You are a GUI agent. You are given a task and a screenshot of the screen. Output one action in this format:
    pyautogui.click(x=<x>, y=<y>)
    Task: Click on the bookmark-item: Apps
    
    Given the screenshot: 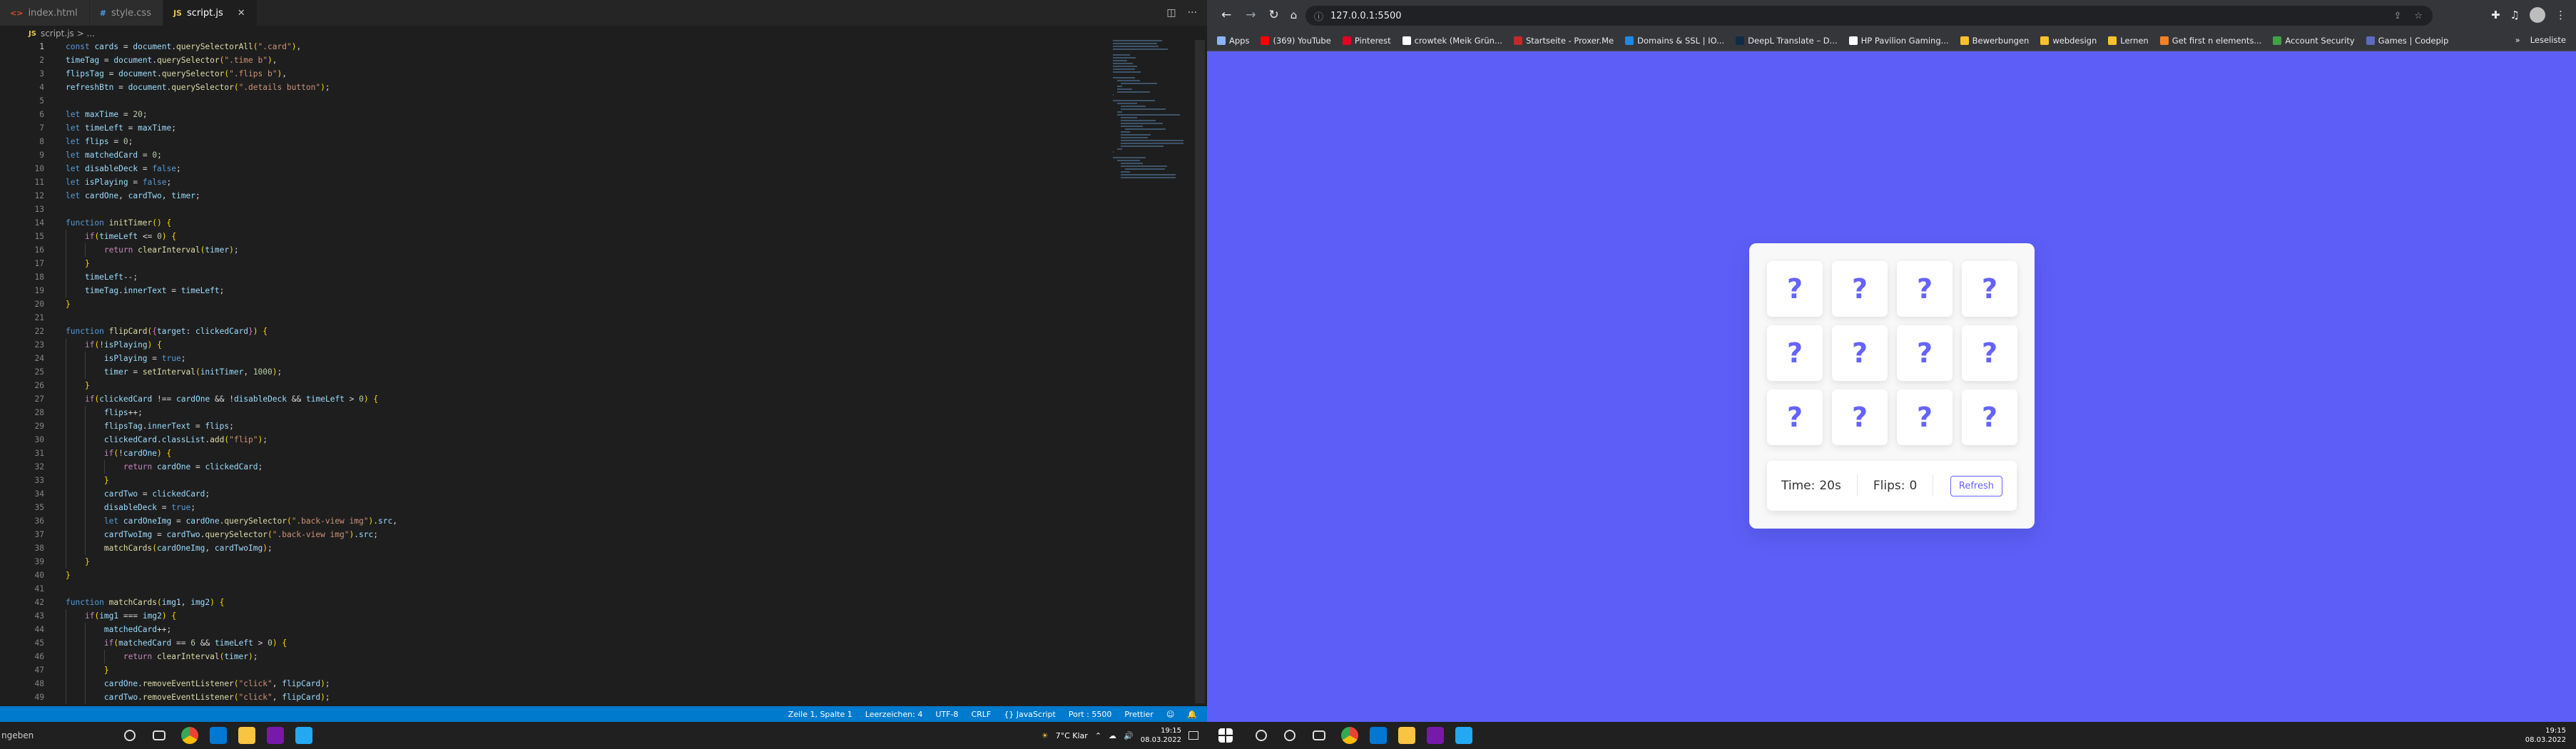 What is the action you would take?
    pyautogui.click(x=1233, y=41)
    